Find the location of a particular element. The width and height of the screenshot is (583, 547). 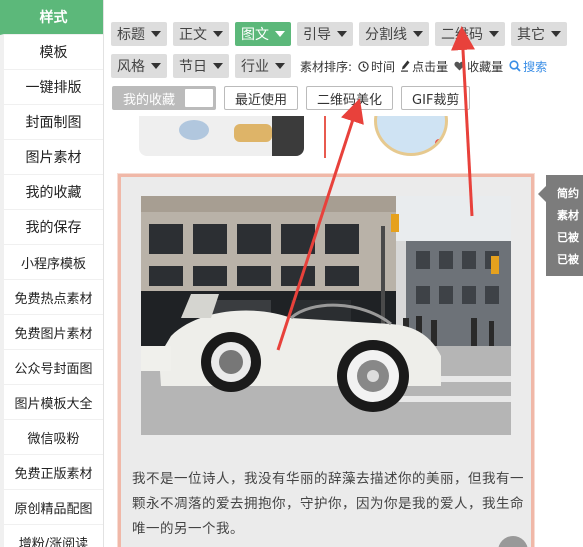

sidebar-item-growth: 增粉/涨阅读 is located at coordinates (51, 536).